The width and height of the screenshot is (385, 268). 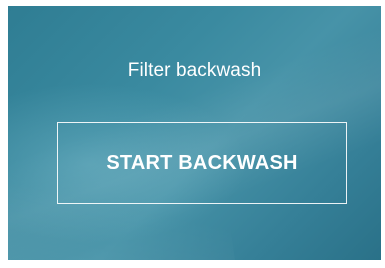 What do you see at coordinates (194, 70) in the screenshot?
I see `screen-title: Filter backwash` at bounding box center [194, 70].